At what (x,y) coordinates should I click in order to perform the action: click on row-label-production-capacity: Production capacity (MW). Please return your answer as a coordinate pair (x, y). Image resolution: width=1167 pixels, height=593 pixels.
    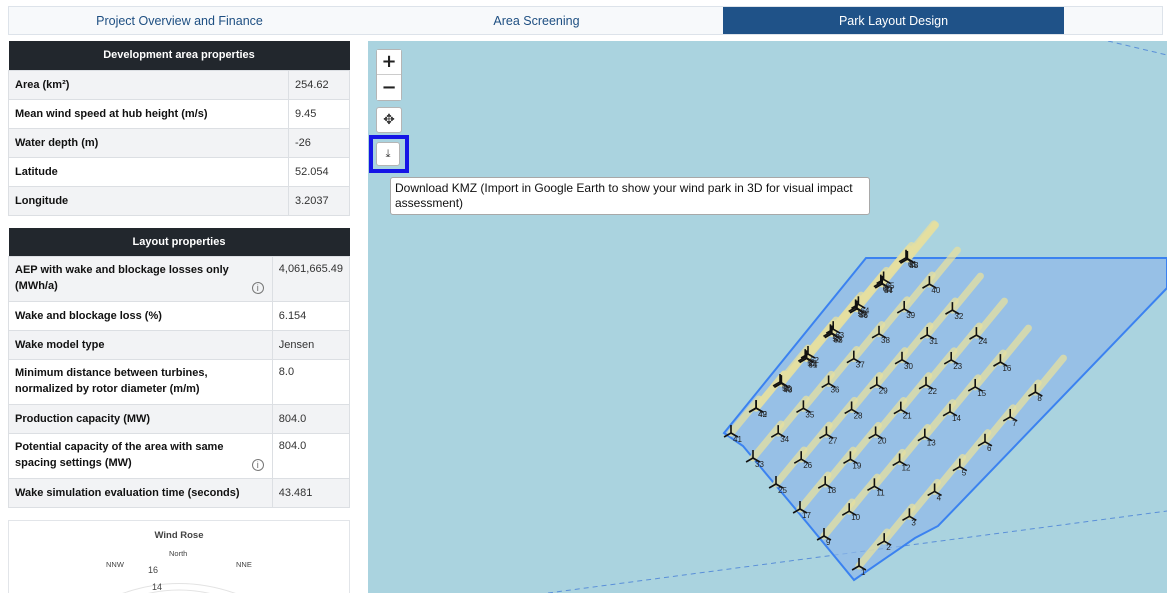
    Looking at the image, I should click on (140, 419).